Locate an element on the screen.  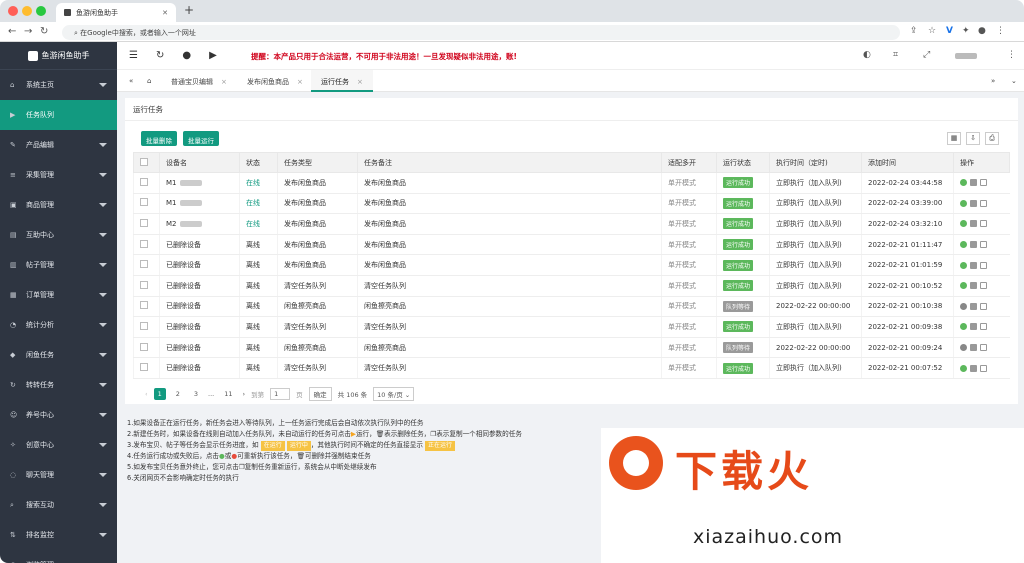
select-all-checkbox is located at coordinates (144, 161).